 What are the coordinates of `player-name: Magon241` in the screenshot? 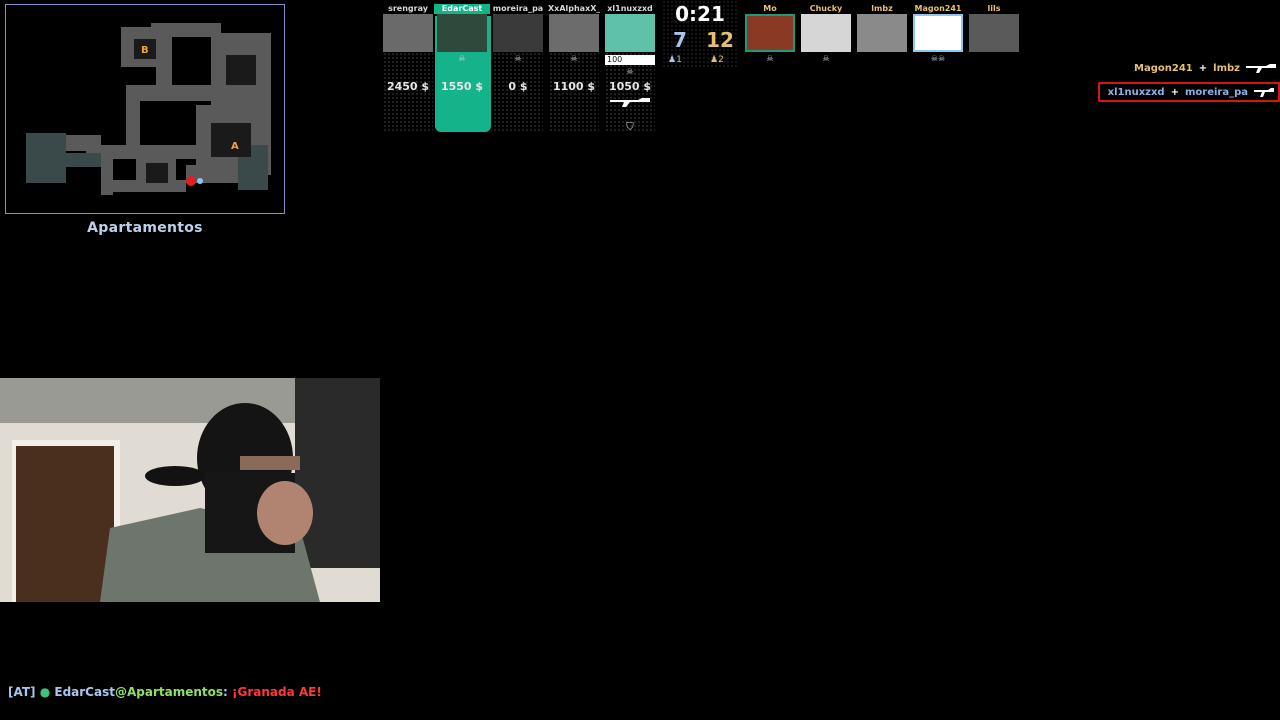 It's located at (938, 8).